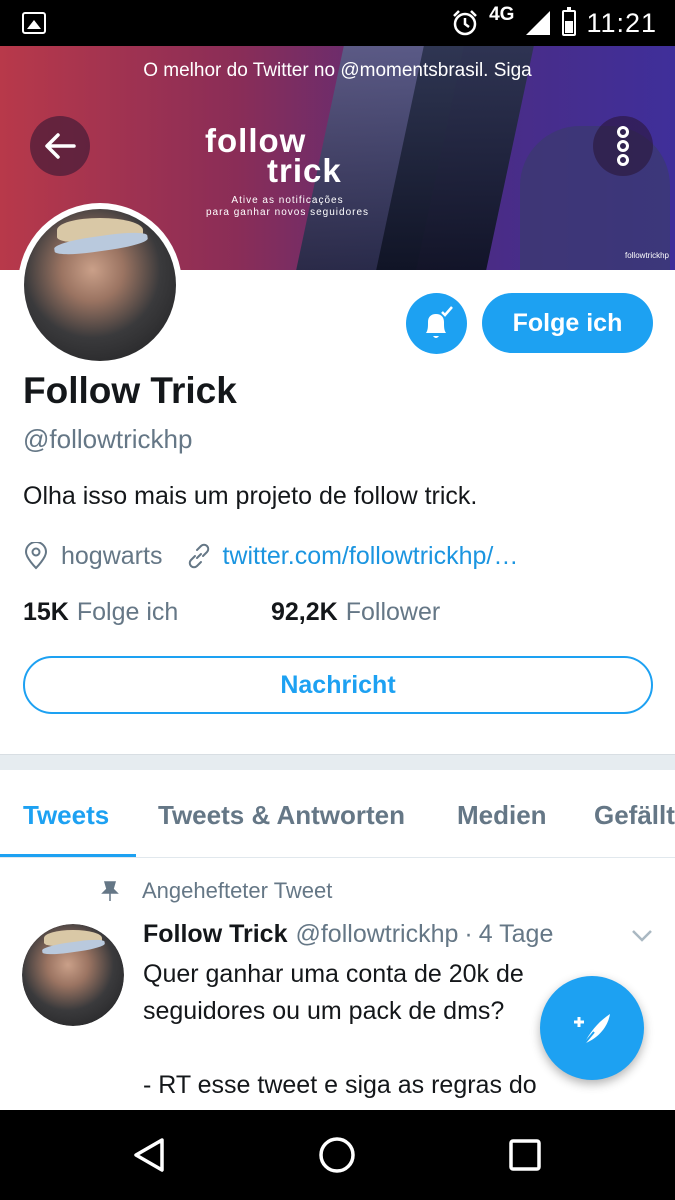 This screenshot has height=1200, width=675. I want to click on tweet-avatar, so click(73, 975).